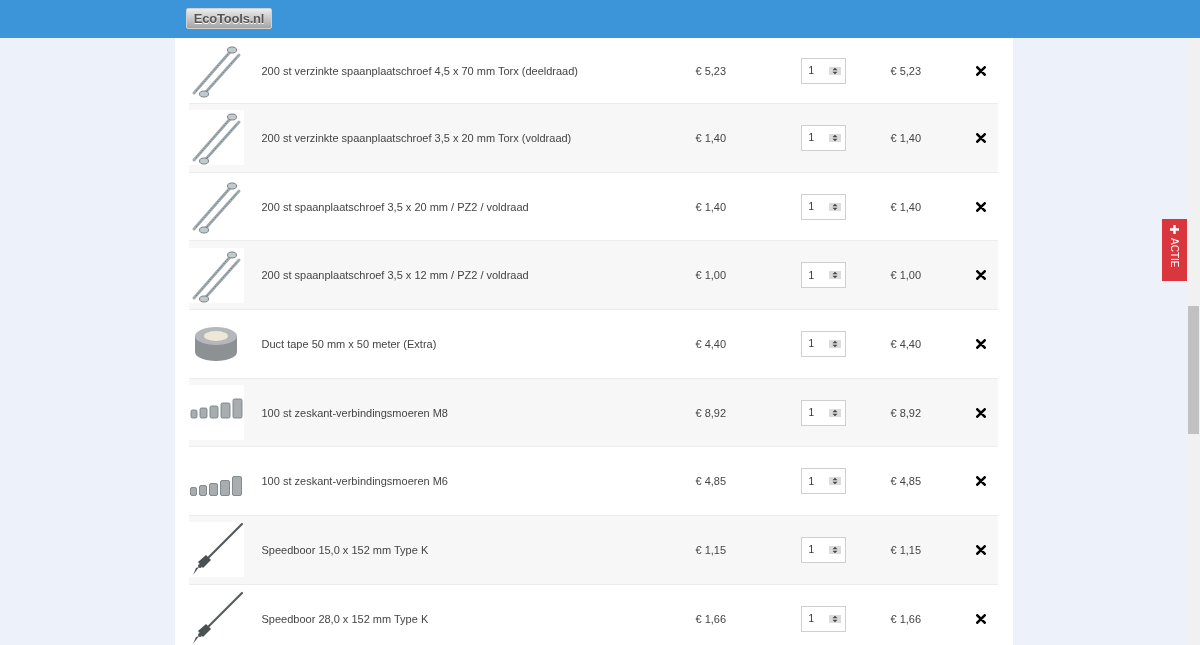  Describe the element at coordinates (711, 70) in the screenshot. I see `unit-price: € 5,23` at that location.